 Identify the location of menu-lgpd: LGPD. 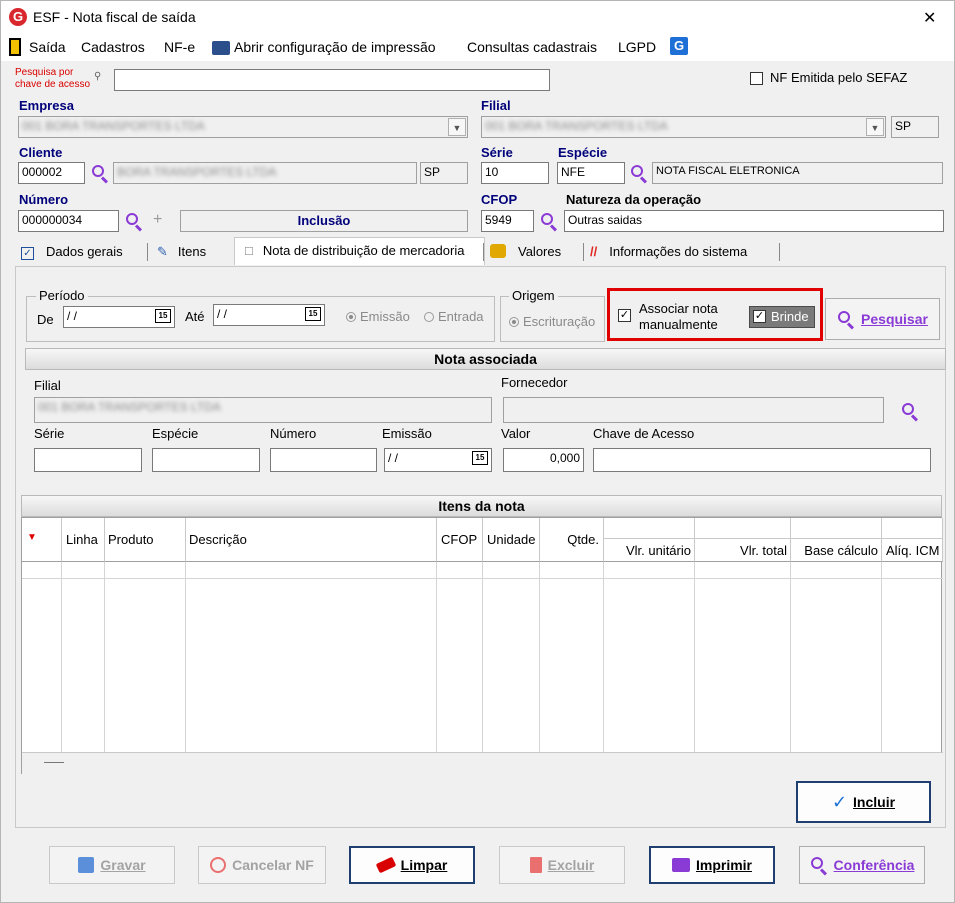
(637, 47).